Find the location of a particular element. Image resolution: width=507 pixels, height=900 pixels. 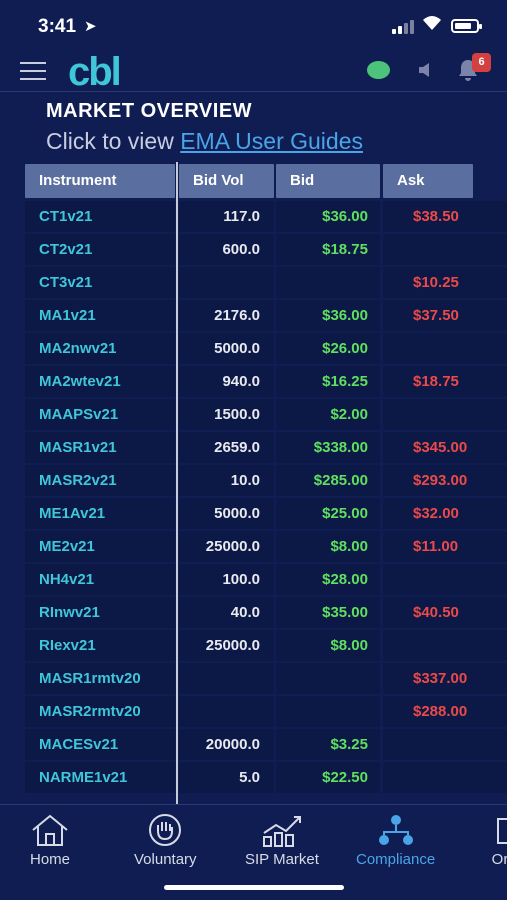

notification-badge: 6 is located at coordinates (481, 62).